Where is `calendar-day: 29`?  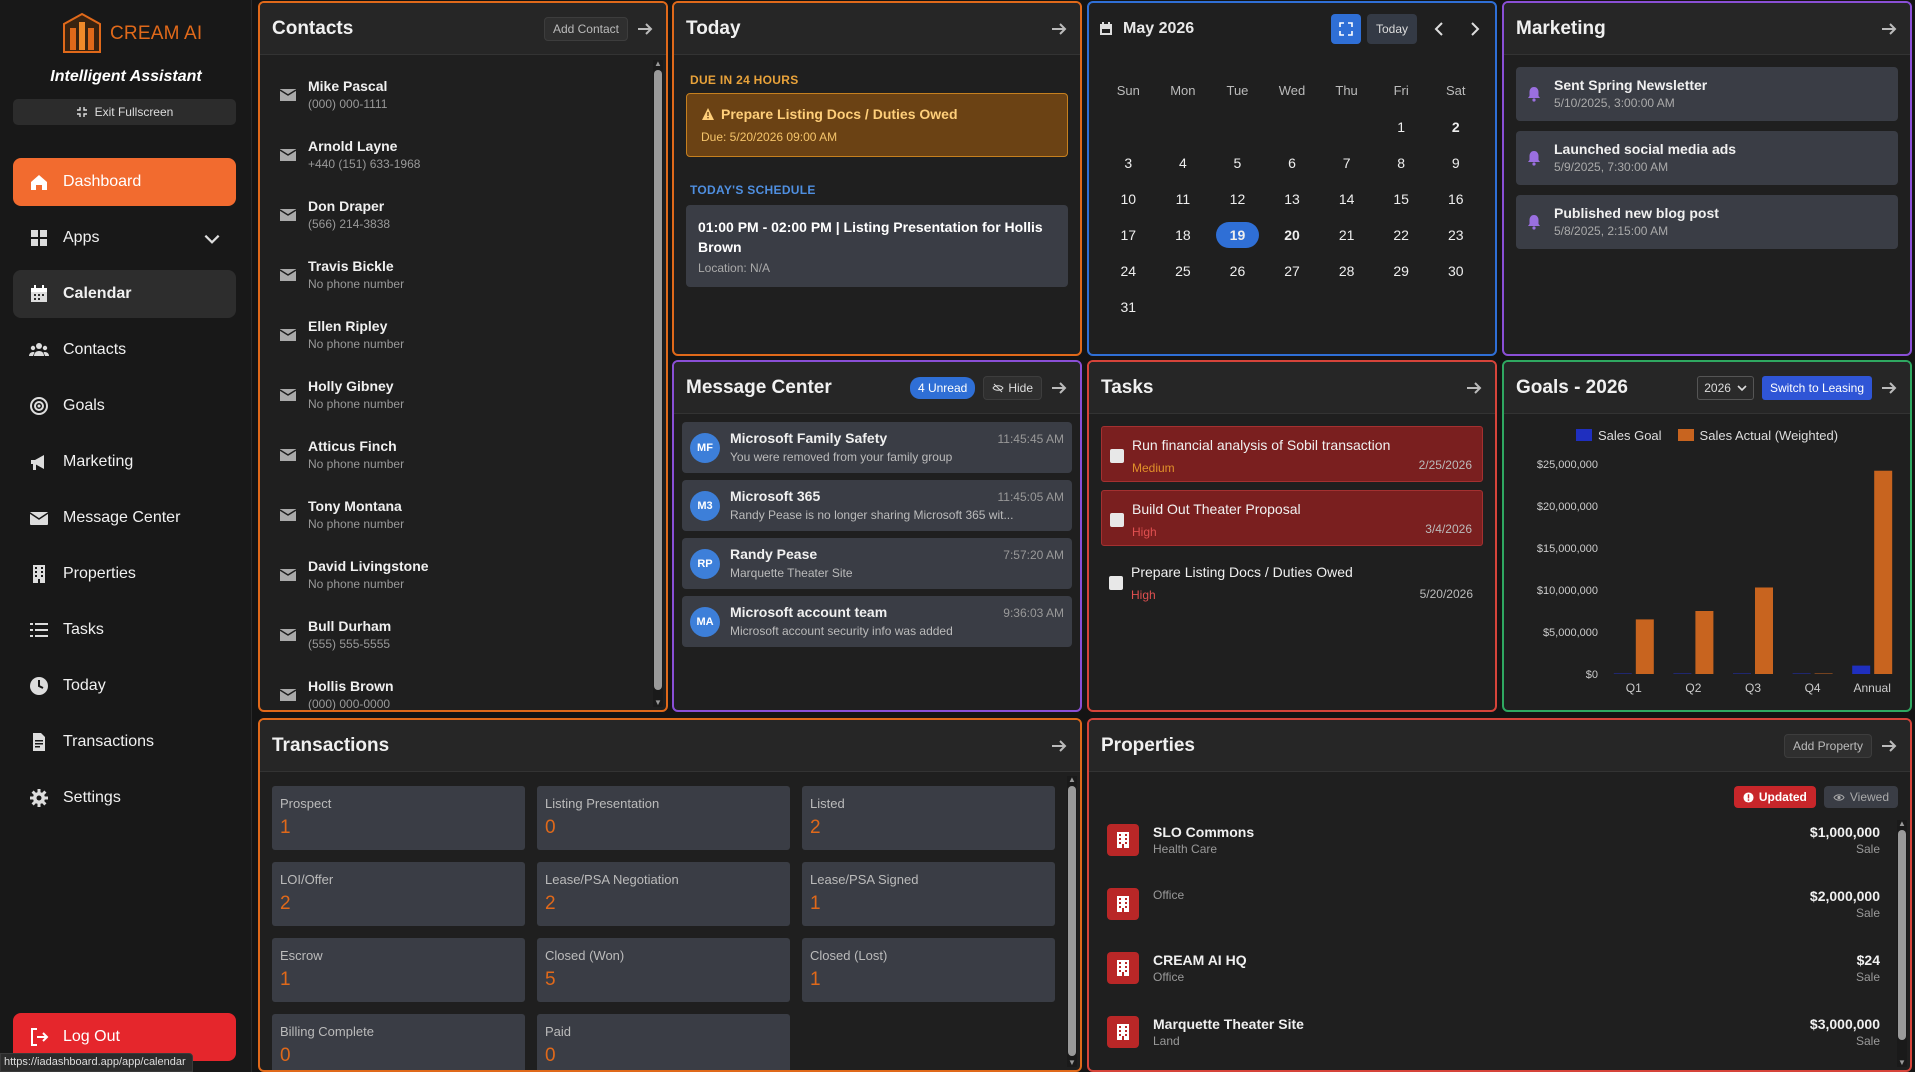
calendar-day: 29 is located at coordinates (1401, 271).